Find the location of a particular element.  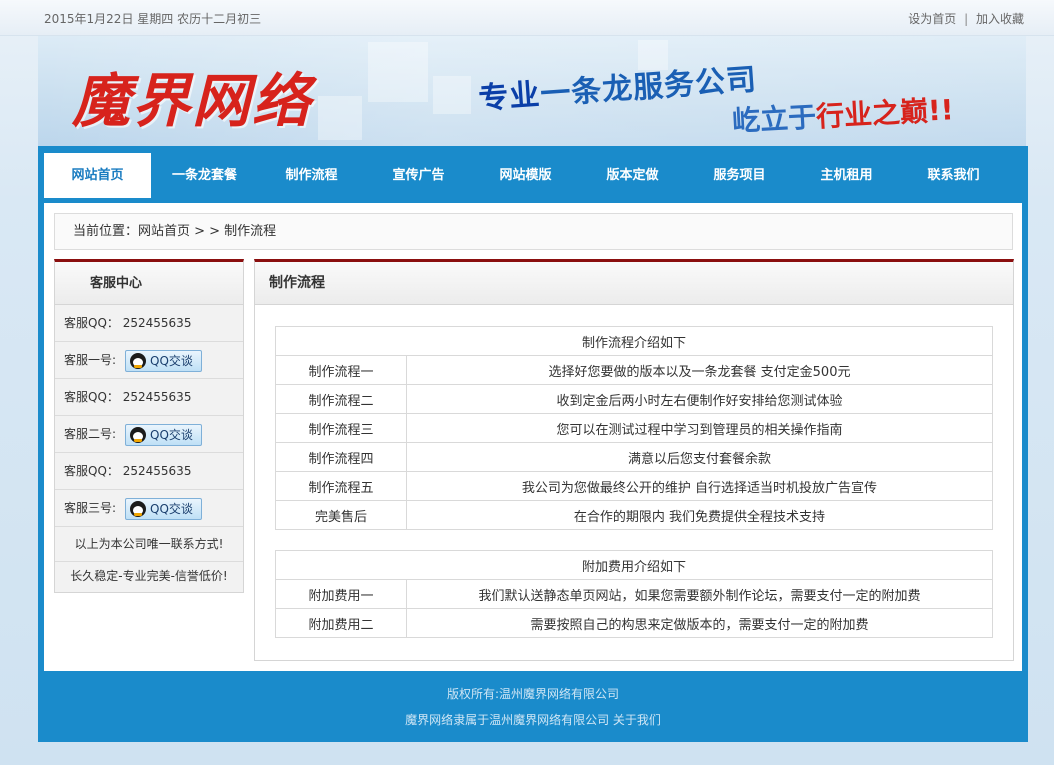

service-label: 客服一号: is located at coordinates (90, 360).